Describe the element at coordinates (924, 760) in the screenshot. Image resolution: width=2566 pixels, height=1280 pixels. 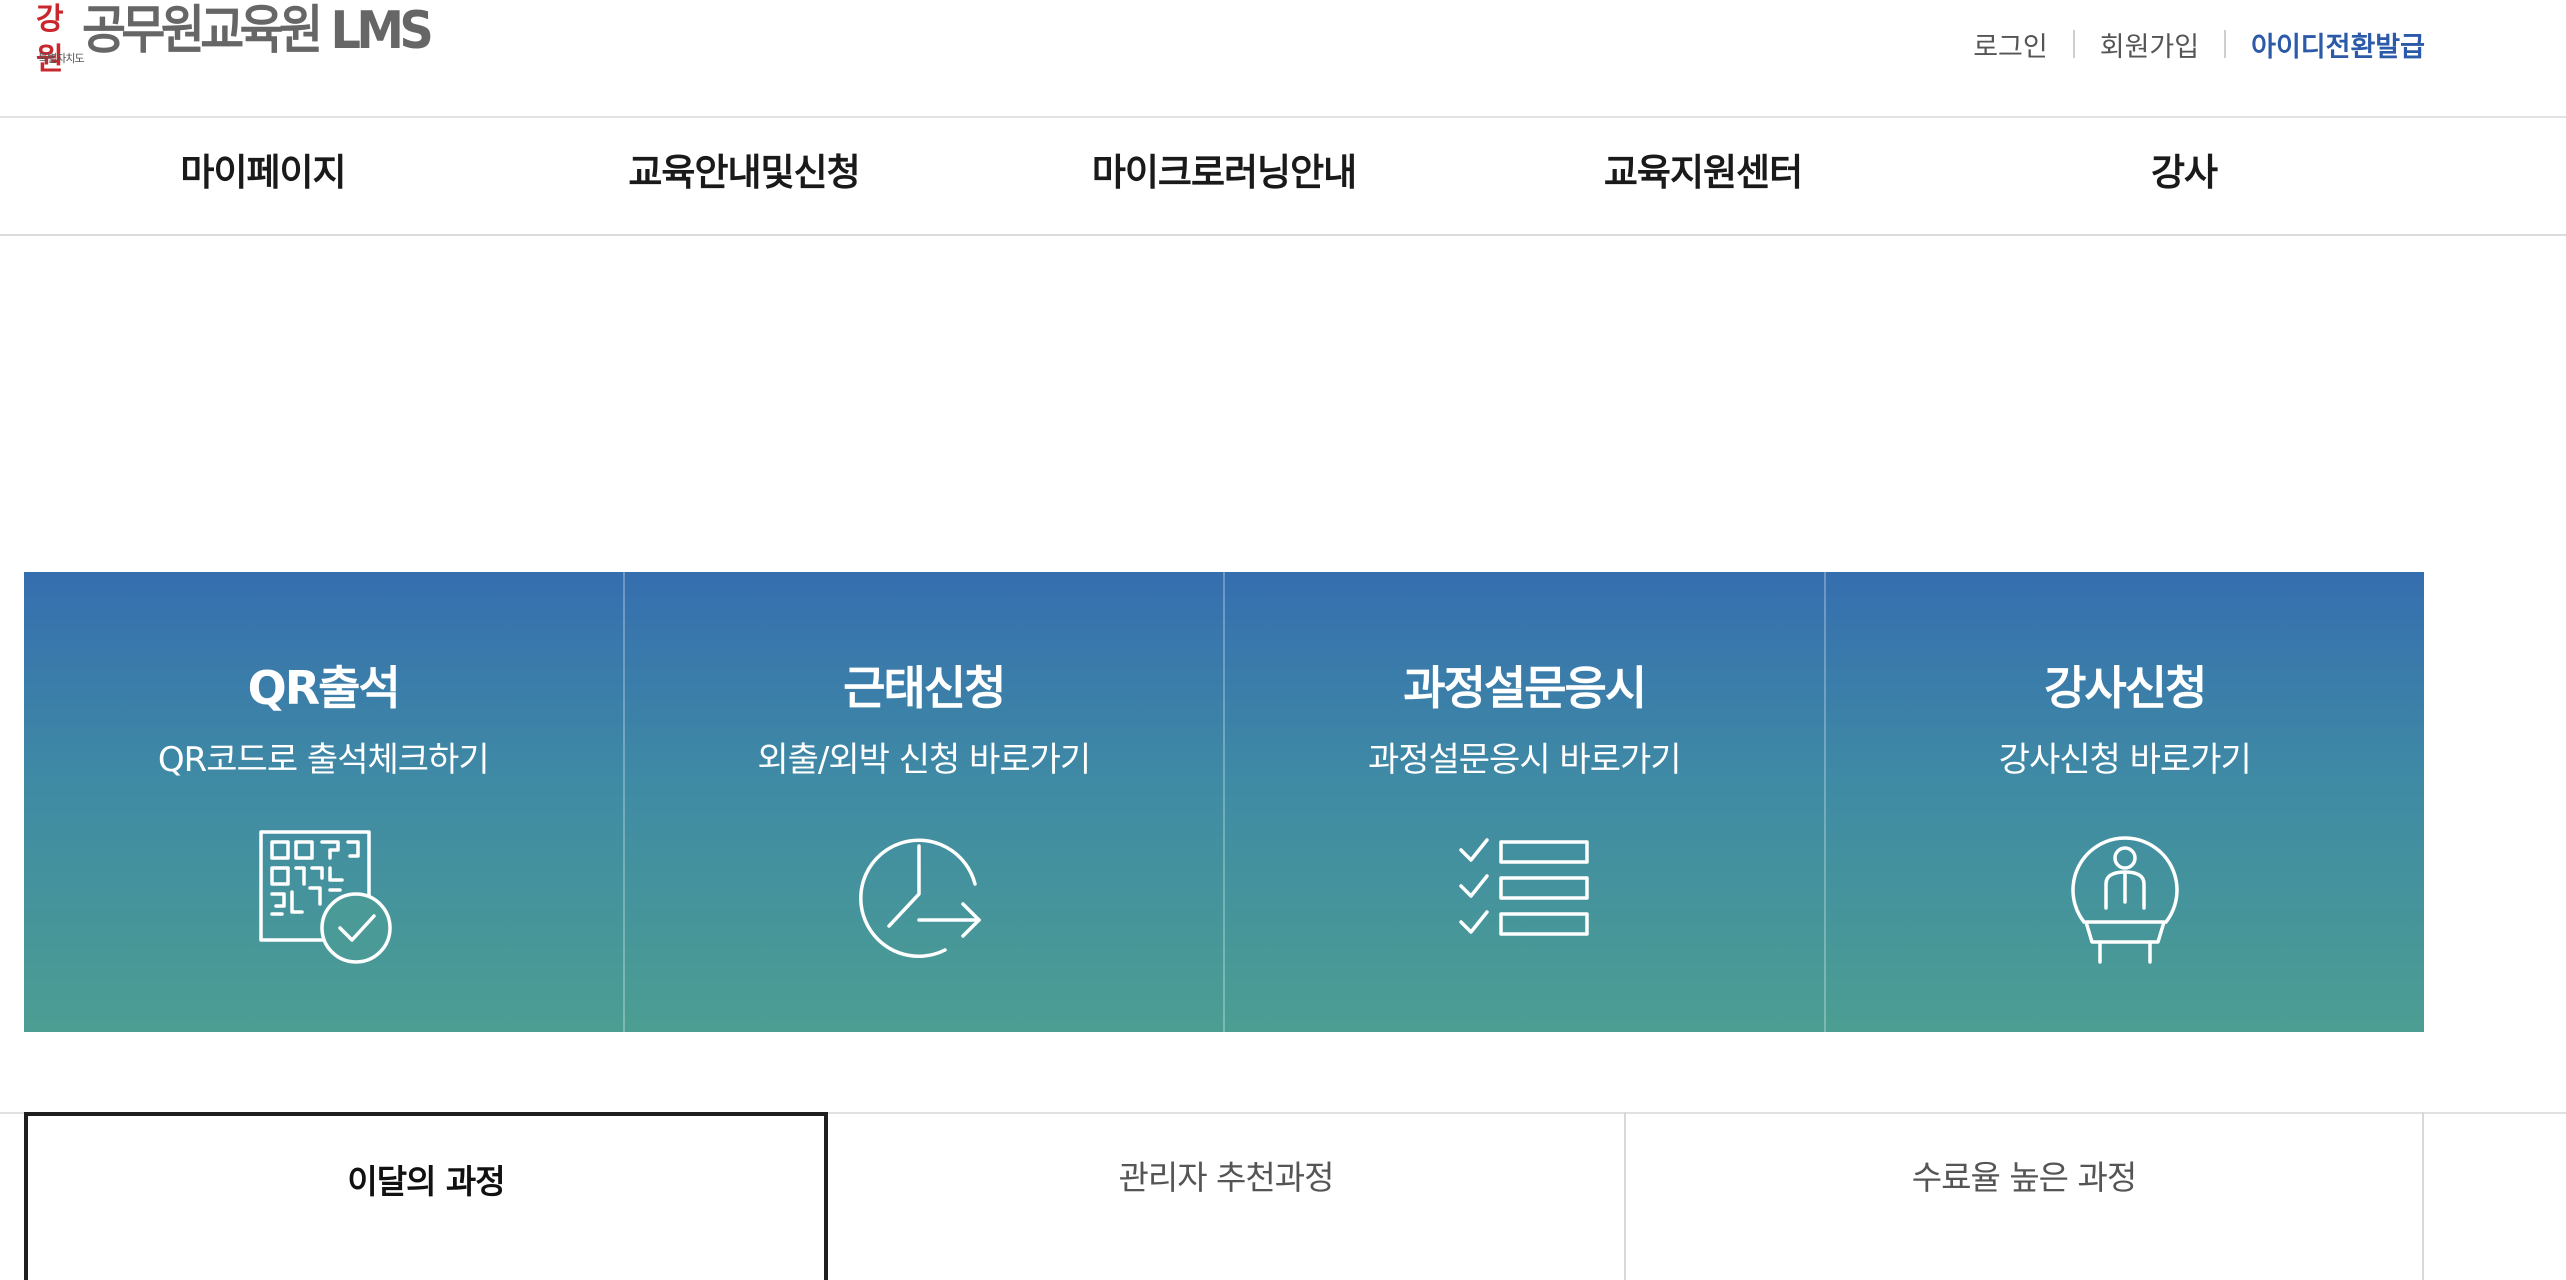
I see `tile-description: 외출/외박 신청 바로가기` at that location.